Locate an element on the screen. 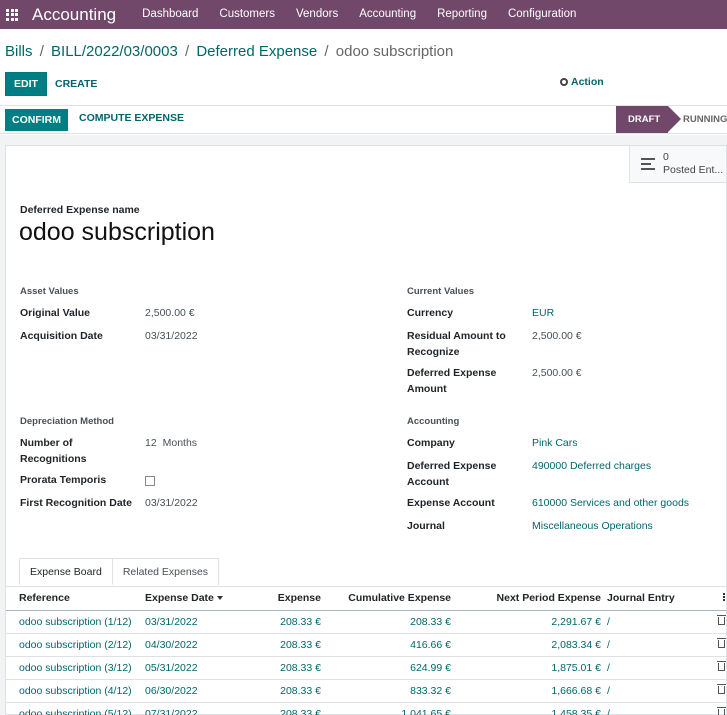  prorata-checkbox is located at coordinates (150, 481).